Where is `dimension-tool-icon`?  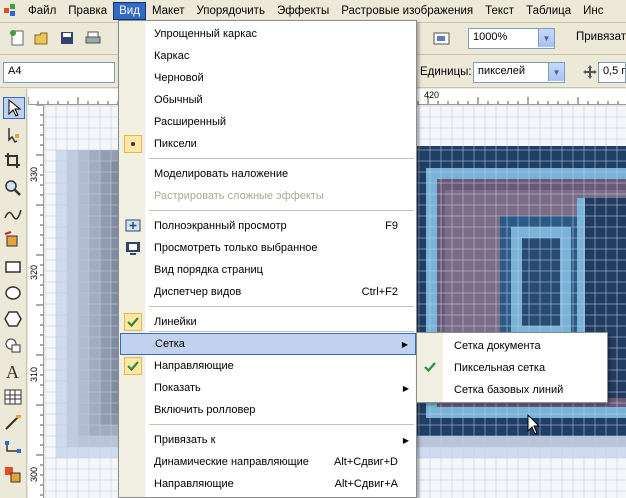
dimension-tool-icon is located at coordinates (14, 424).